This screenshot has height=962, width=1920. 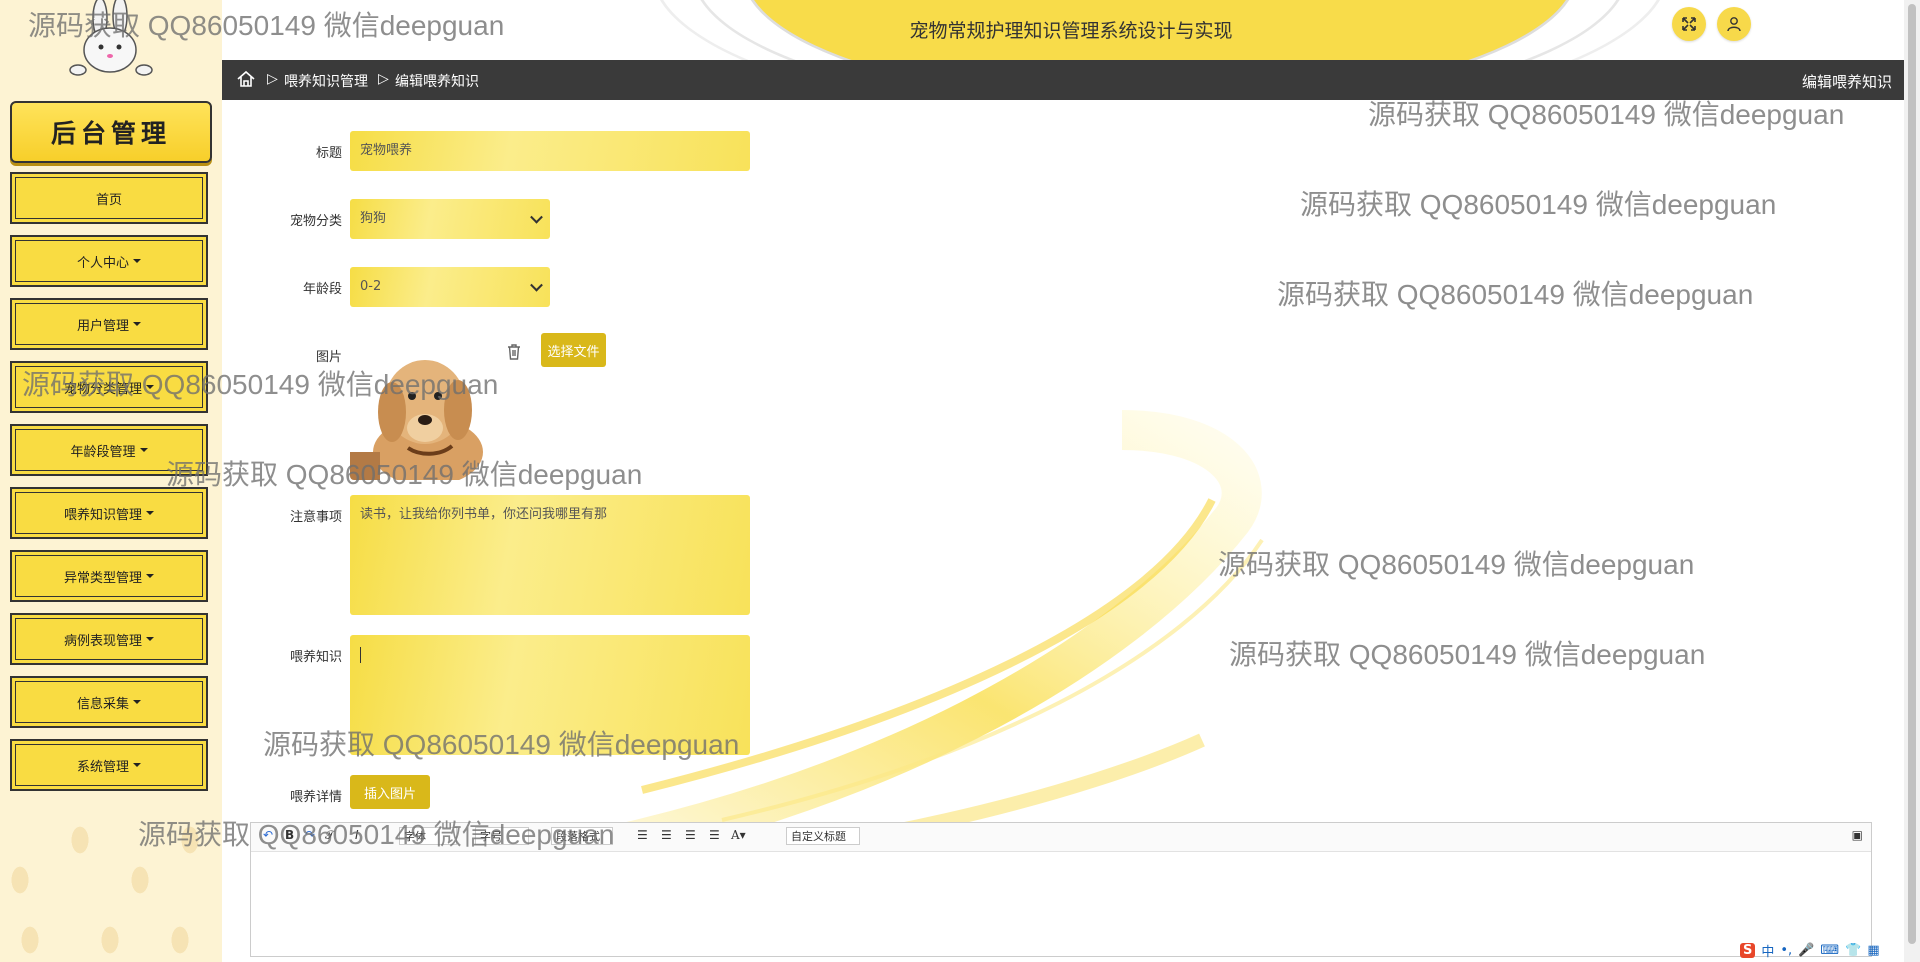 I want to click on expand-icon, so click(x=1689, y=24).